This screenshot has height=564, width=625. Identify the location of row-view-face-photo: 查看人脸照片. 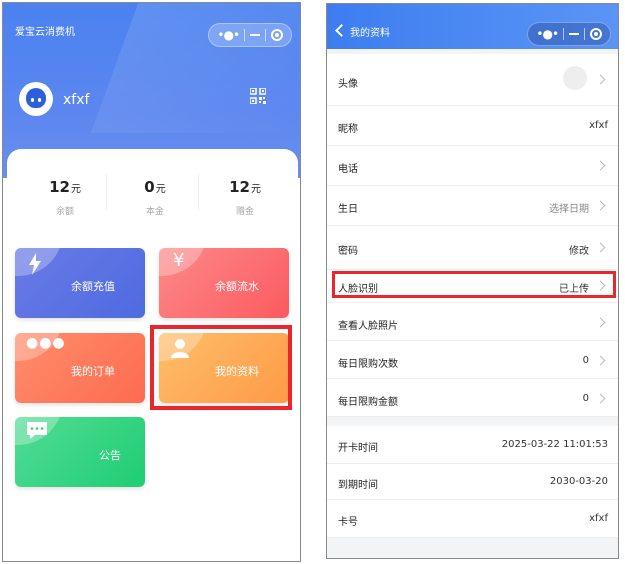
(472, 322).